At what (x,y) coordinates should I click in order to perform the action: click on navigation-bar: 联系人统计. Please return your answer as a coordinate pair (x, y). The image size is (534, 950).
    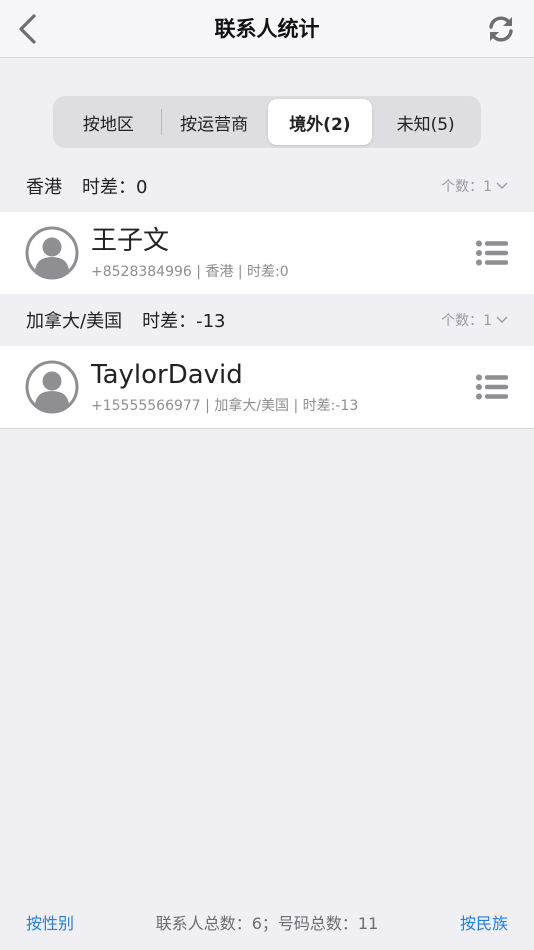
    Looking at the image, I should click on (267, 29).